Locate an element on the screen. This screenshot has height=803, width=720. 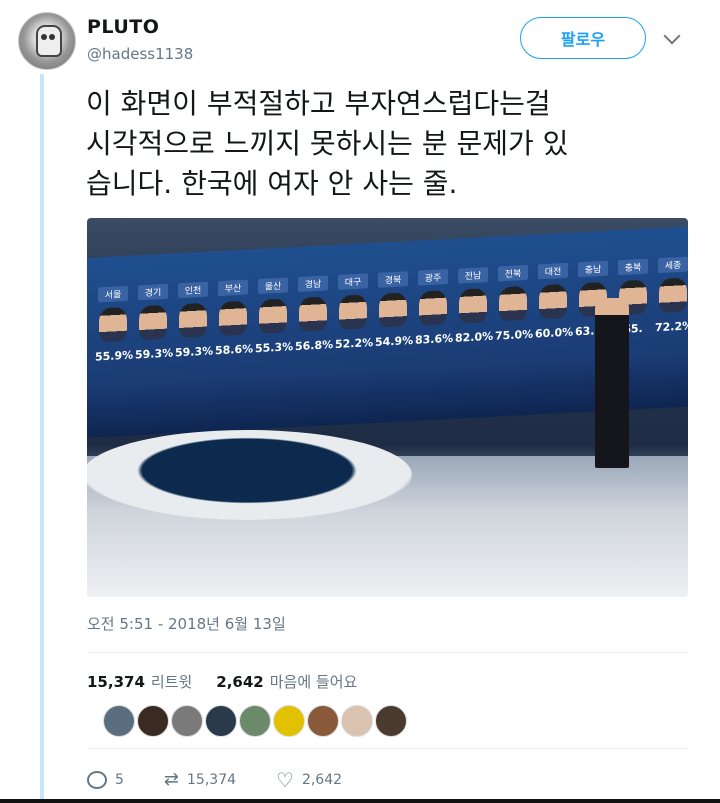
bottom-border is located at coordinates (360, 801).